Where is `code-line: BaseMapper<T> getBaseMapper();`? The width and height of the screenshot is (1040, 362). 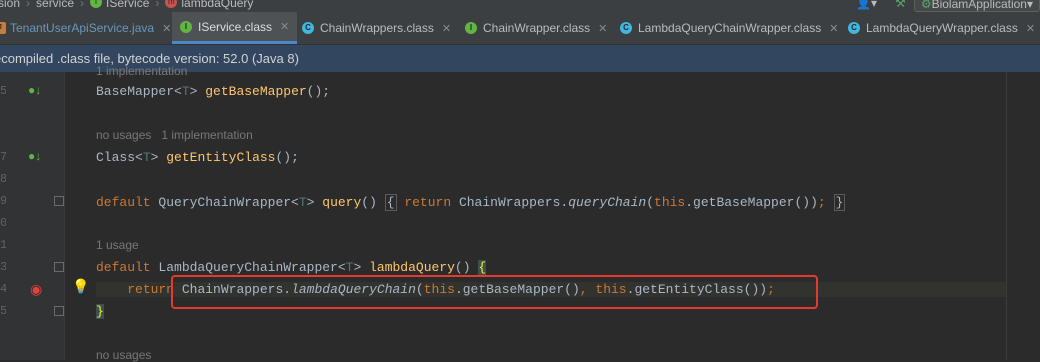
code-line: BaseMapper<T> getBaseMapper(); is located at coordinates (213, 91).